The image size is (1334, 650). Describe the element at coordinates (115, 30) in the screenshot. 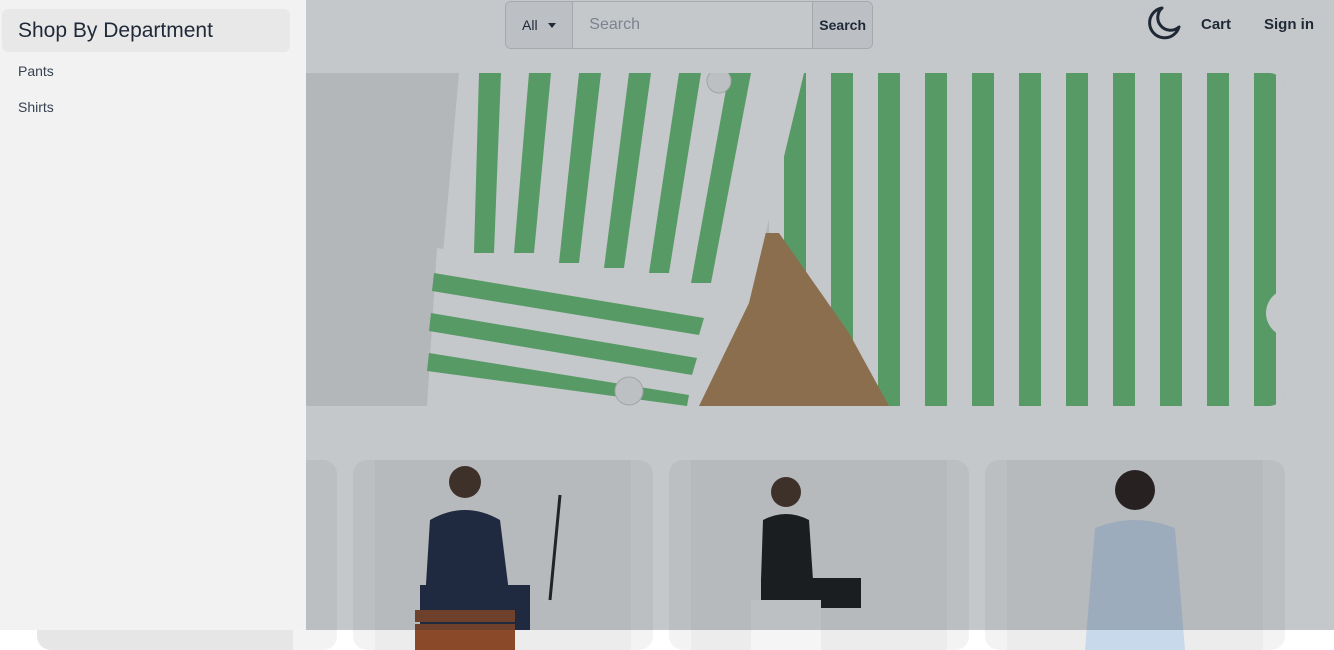

I see `drawer-title: Shop By Department` at that location.